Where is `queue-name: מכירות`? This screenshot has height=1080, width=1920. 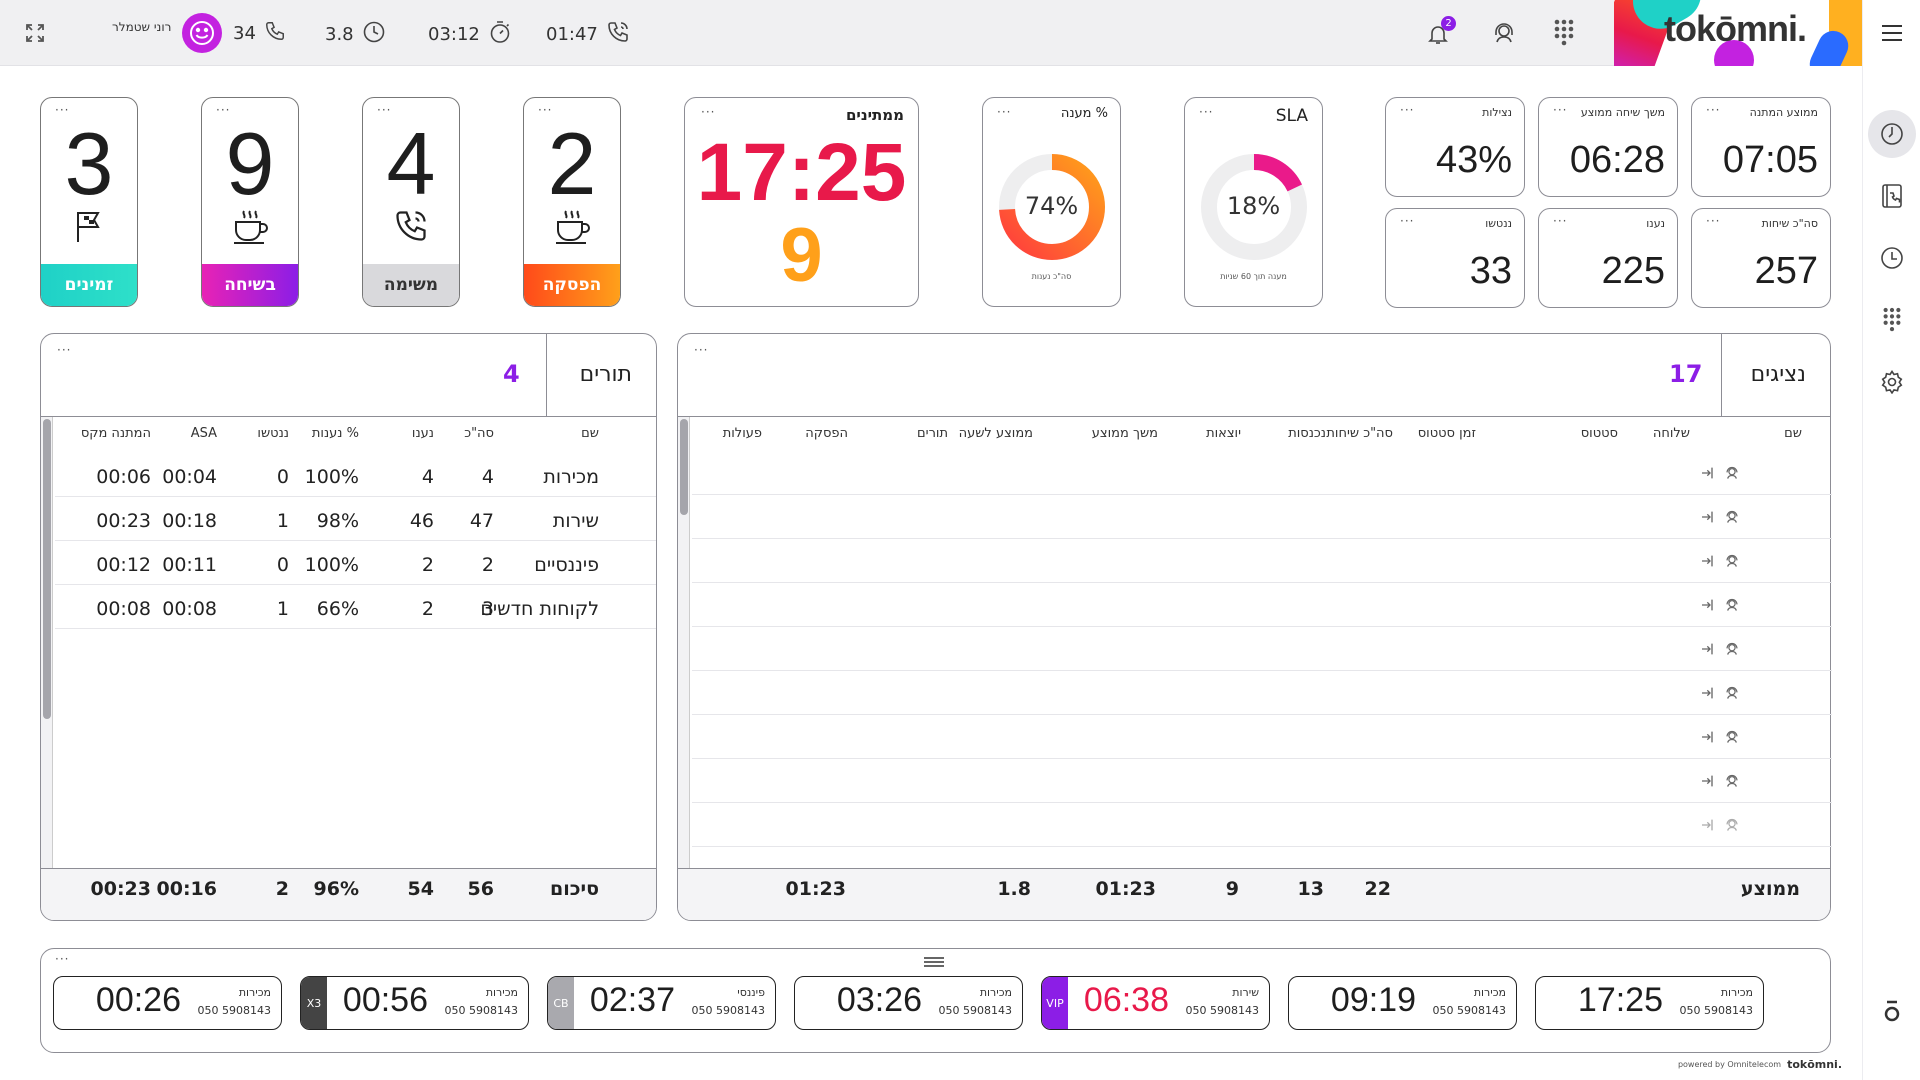
queue-name: מכירות is located at coordinates (571, 477).